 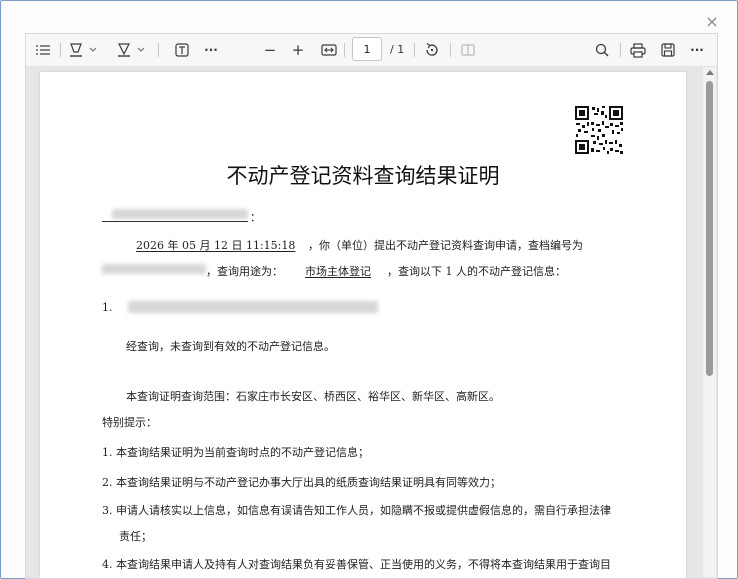 What do you see at coordinates (301, 482) in the screenshot?
I see `notice-item: 2. 本查询结果证明与不动产登记办事大厅出具的纸质查询结果证明具有同等效力；` at bounding box center [301, 482].